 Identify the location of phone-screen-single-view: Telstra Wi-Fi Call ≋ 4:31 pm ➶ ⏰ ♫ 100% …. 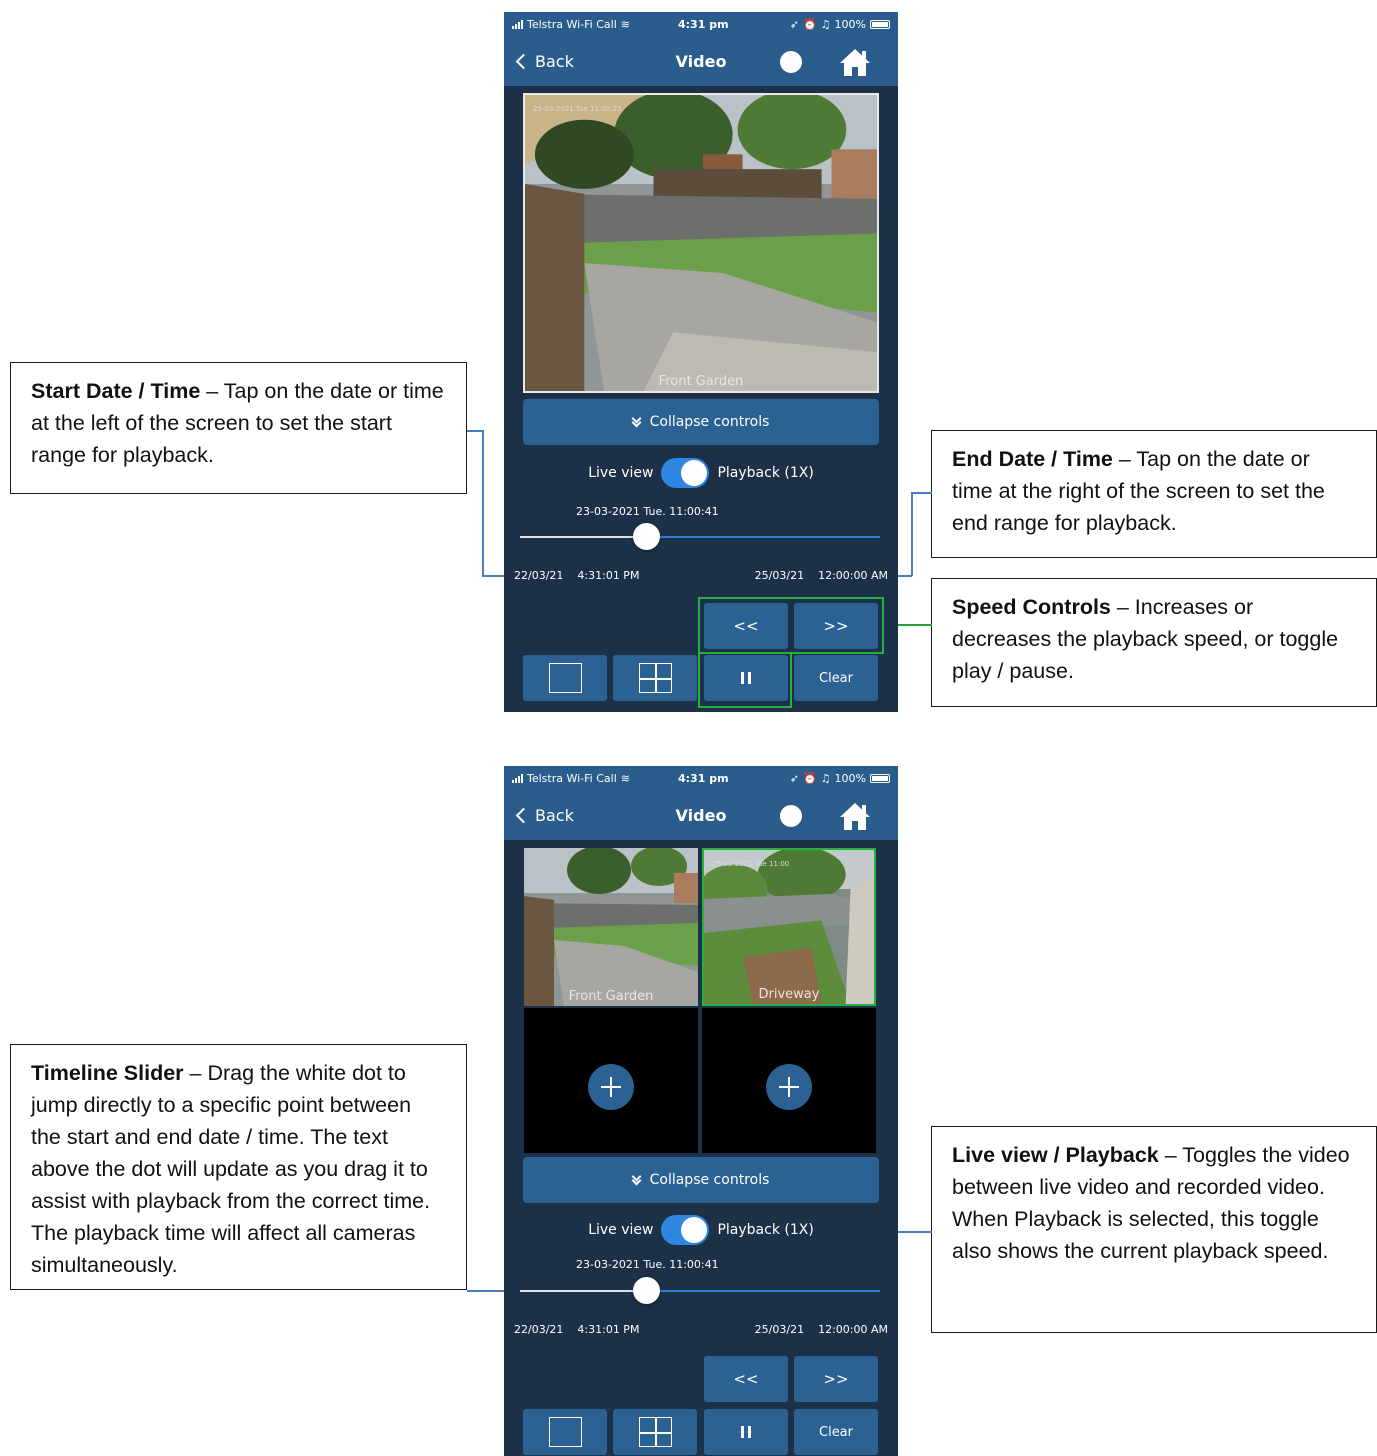
(701, 362).